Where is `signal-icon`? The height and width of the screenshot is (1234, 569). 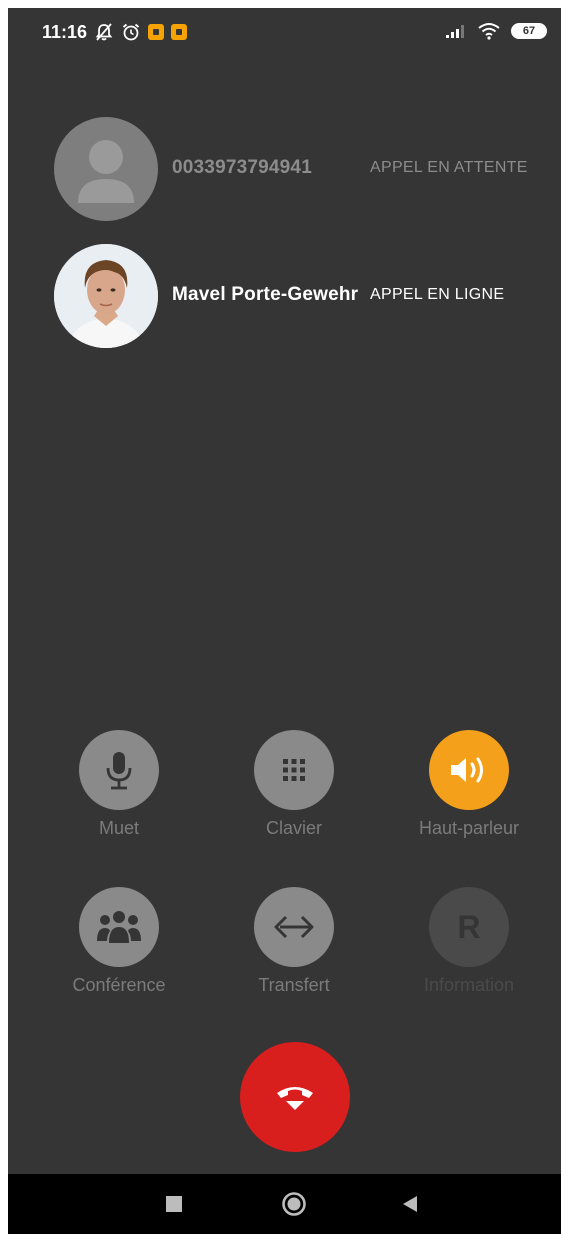 signal-icon is located at coordinates (455, 31).